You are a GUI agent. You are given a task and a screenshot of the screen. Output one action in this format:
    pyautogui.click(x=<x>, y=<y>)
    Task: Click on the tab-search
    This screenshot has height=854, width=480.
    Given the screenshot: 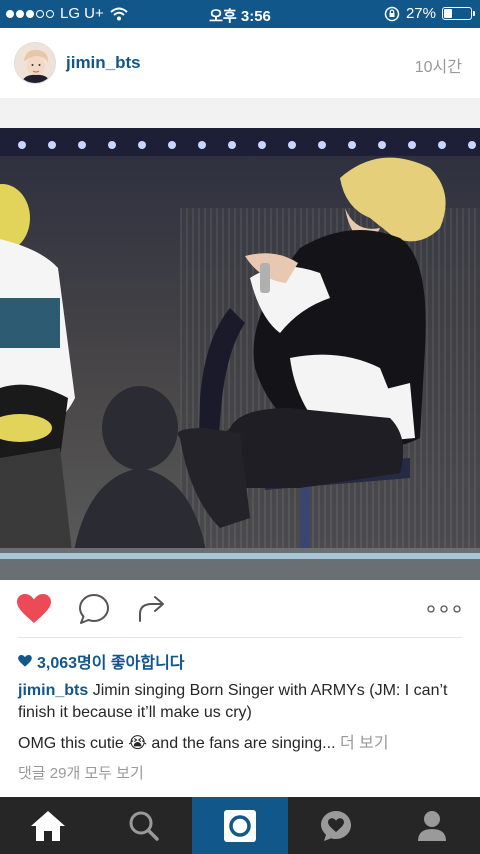 What is the action you would take?
    pyautogui.click(x=144, y=825)
    